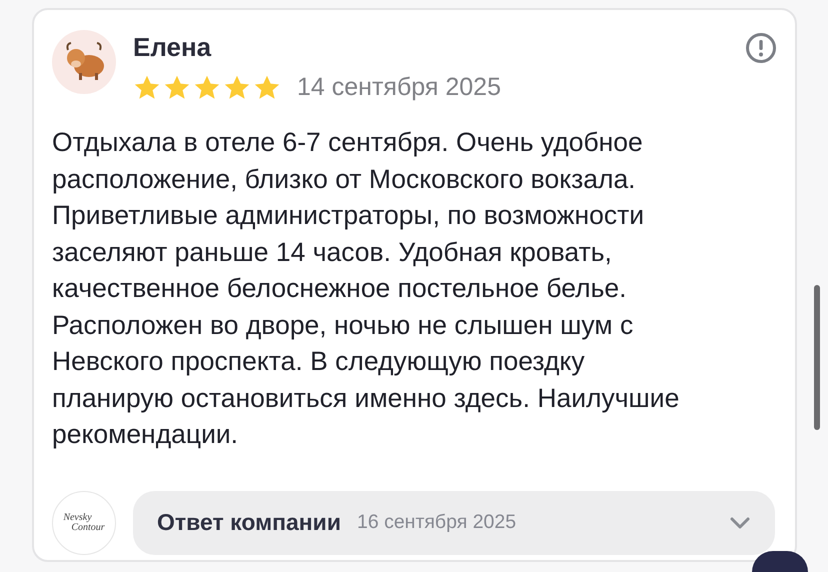  What do you see at coordinates (817, 357) in the screenshot?
I see `scrollbar` at bounding box center [817, 357].